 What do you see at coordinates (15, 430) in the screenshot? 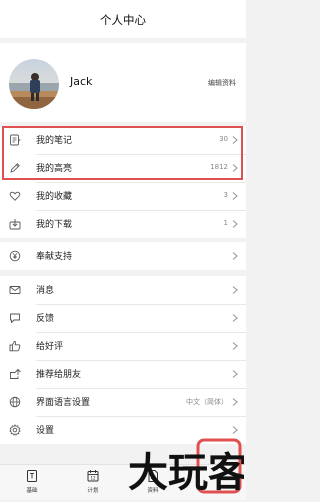
I see `gear-icon` at bounding box center [15, 430].